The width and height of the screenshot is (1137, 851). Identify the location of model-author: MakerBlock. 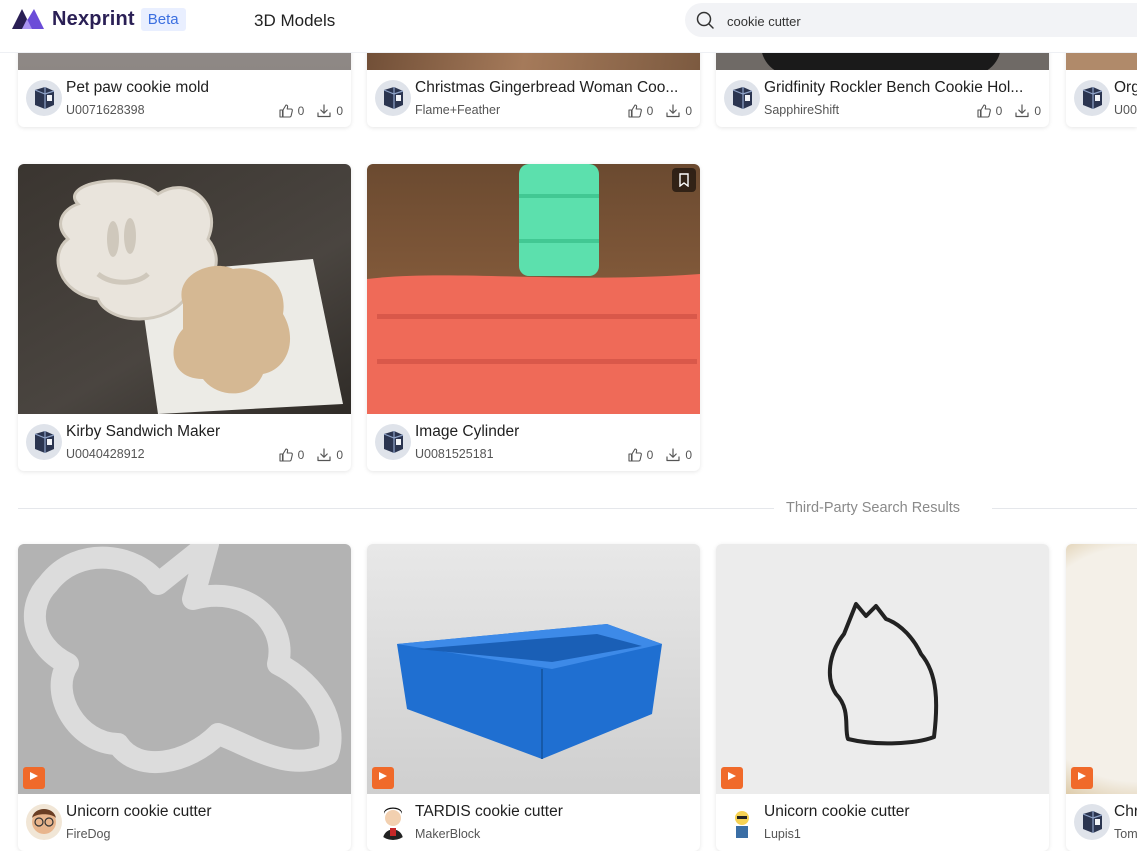
(447, 834).